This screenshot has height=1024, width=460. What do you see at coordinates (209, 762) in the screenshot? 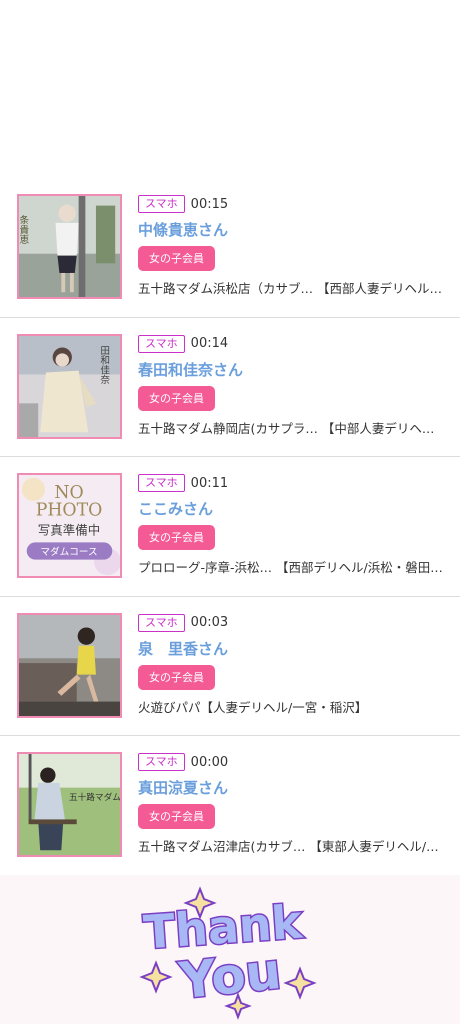
I see `login-time: 00:00` at bounding box center [209, 762].